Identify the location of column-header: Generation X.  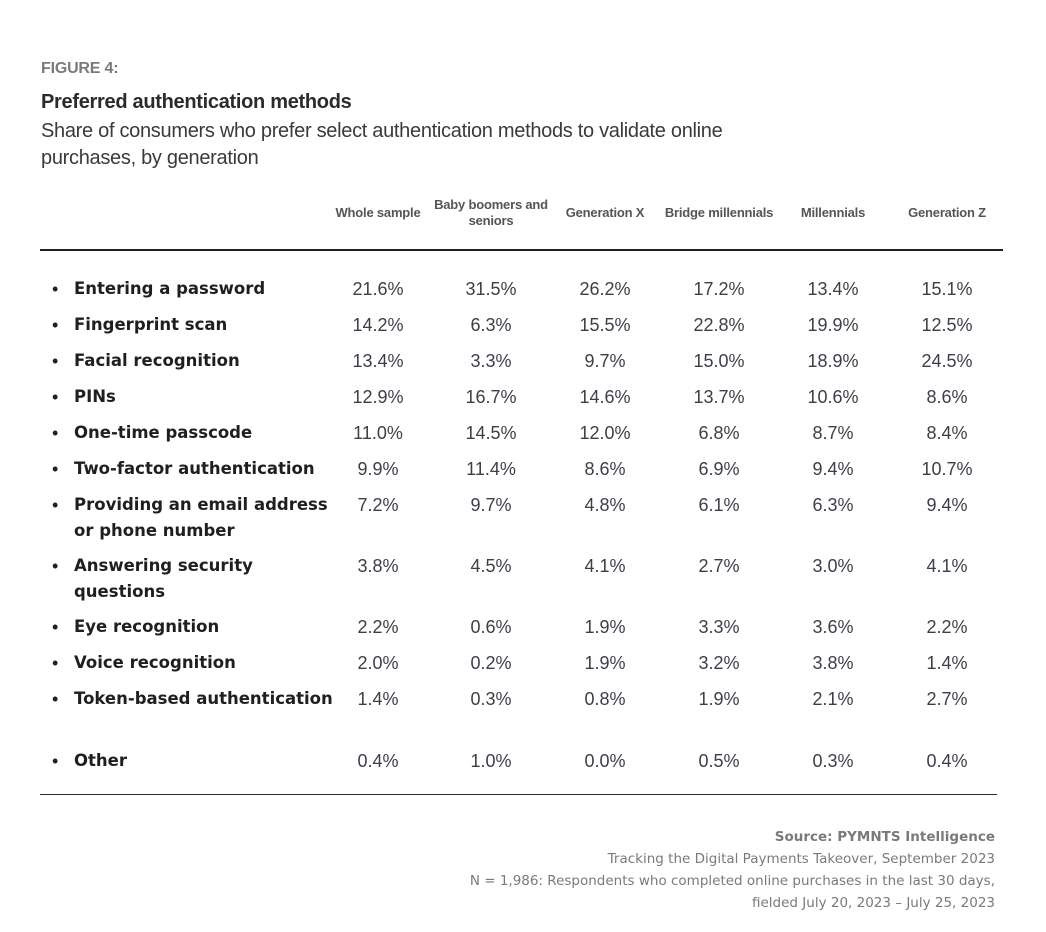
(605, 212).